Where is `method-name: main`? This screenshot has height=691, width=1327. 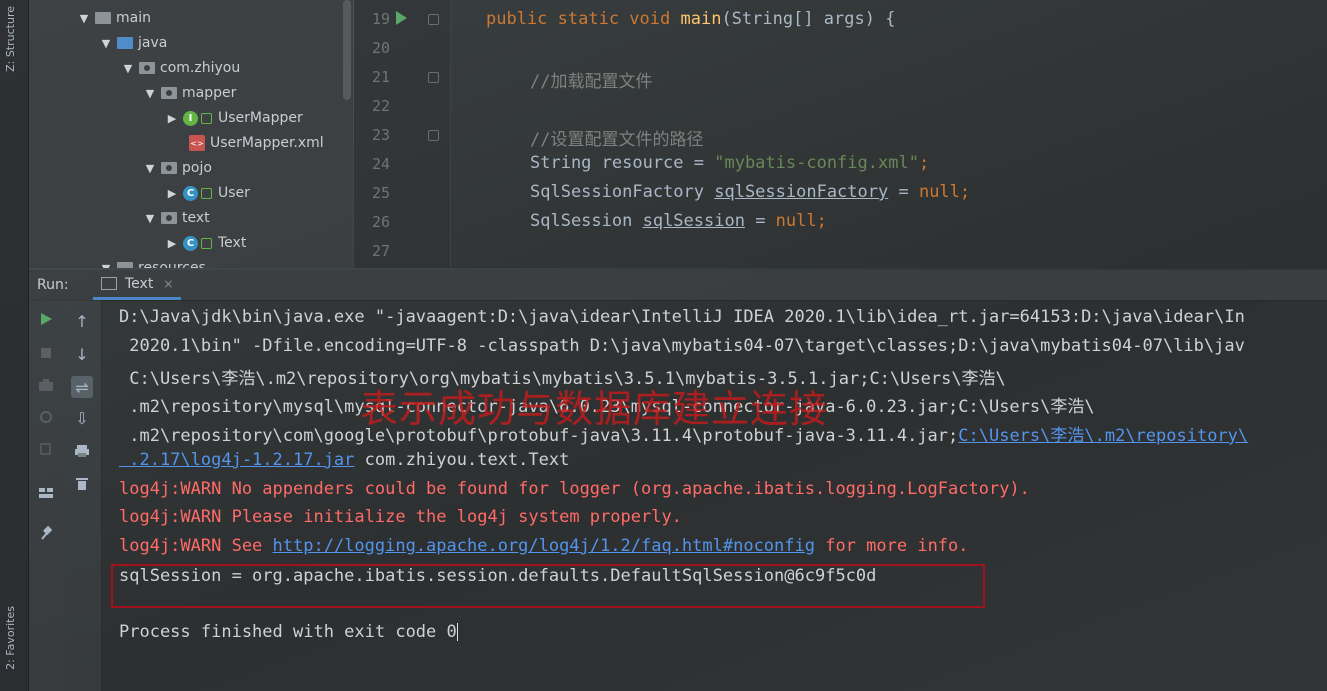
method-name: main is located at coordinates (701, 19).